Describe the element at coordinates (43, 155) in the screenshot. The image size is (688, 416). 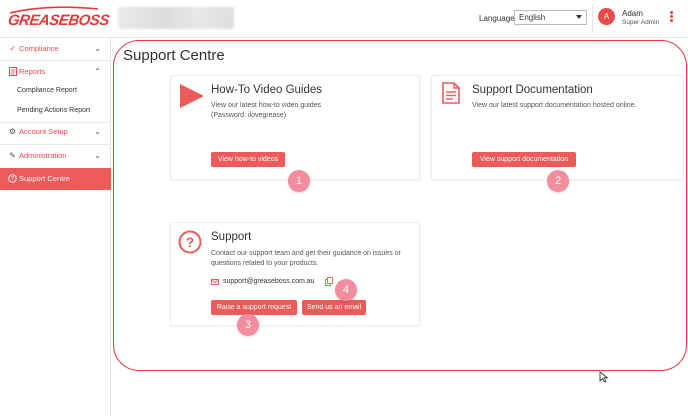
I see `sidebar-item-label: Administration` at that location.